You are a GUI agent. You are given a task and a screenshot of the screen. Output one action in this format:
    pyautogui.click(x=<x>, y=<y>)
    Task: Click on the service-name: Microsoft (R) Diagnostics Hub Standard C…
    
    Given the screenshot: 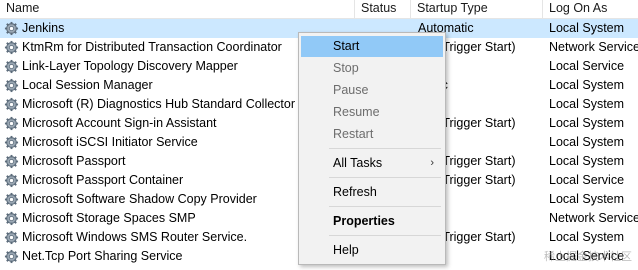 What is the action you would take?
    pyautogui.click(x=161, y=104)
    